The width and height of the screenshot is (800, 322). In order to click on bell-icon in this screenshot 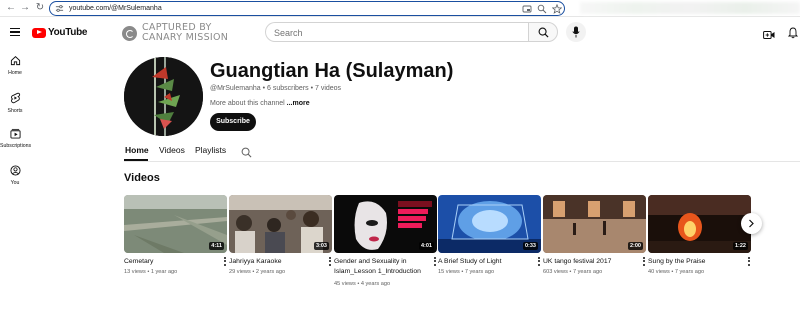, I will do `click(793, 33)`.